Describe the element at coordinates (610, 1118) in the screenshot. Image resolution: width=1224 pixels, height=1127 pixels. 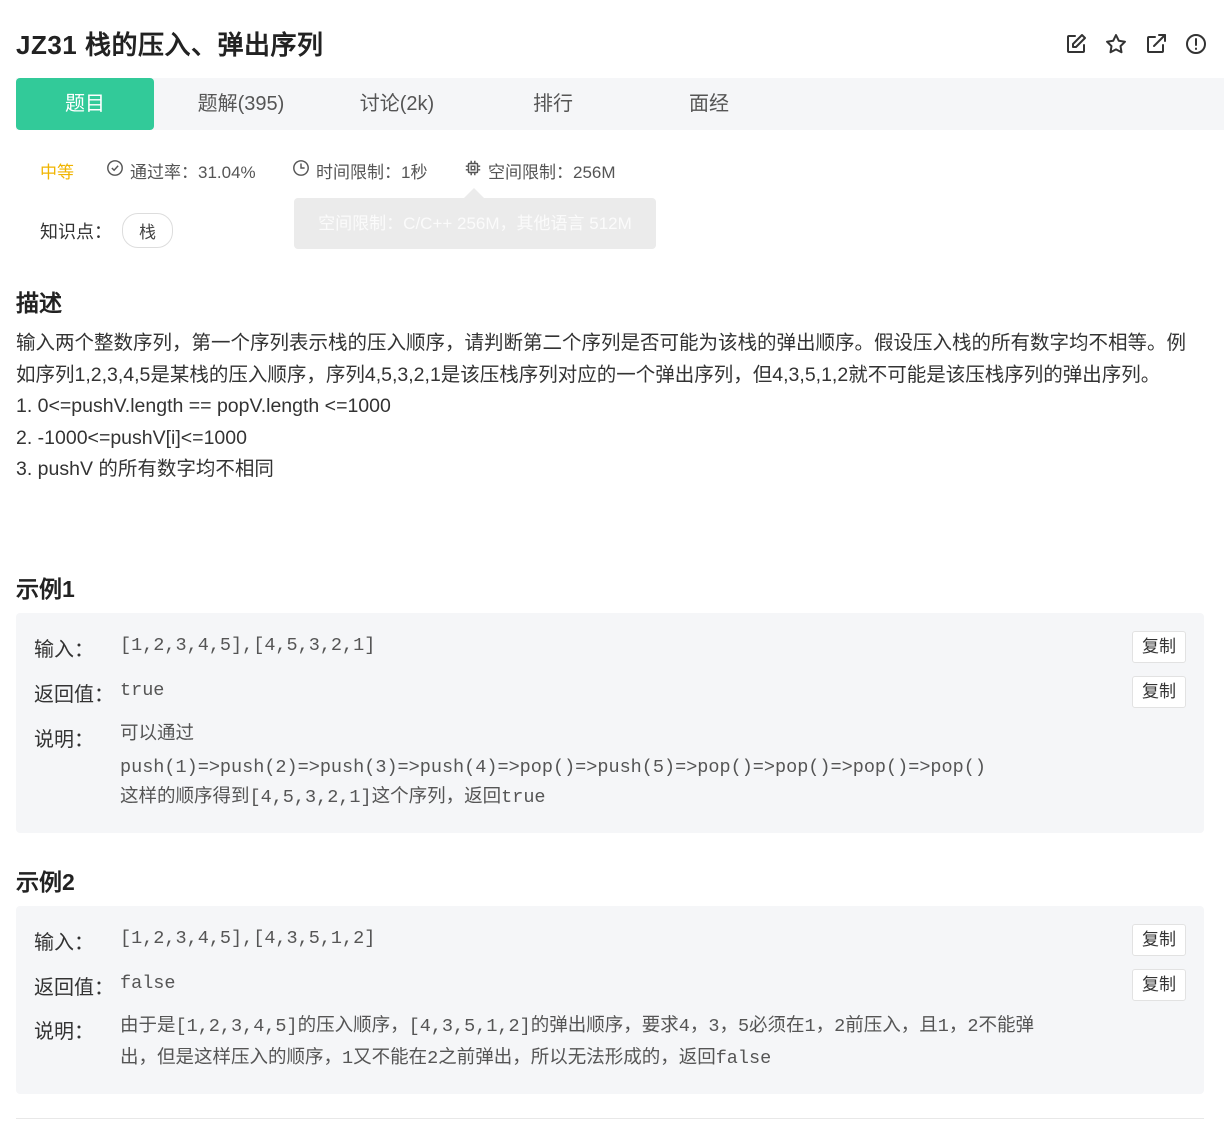
I see `bottom-divider` at that location.